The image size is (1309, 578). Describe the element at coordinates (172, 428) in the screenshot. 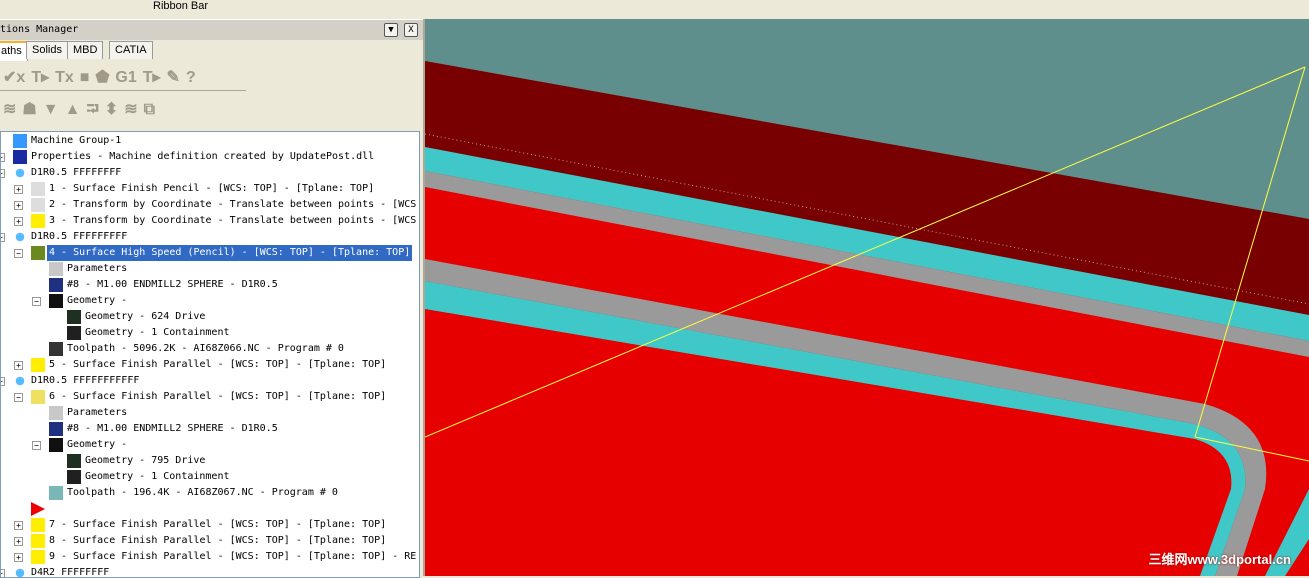

I see `tree-item-label: #8 - M1.00 ENDMILL2 SPHERE - D1R0.5` at that location.